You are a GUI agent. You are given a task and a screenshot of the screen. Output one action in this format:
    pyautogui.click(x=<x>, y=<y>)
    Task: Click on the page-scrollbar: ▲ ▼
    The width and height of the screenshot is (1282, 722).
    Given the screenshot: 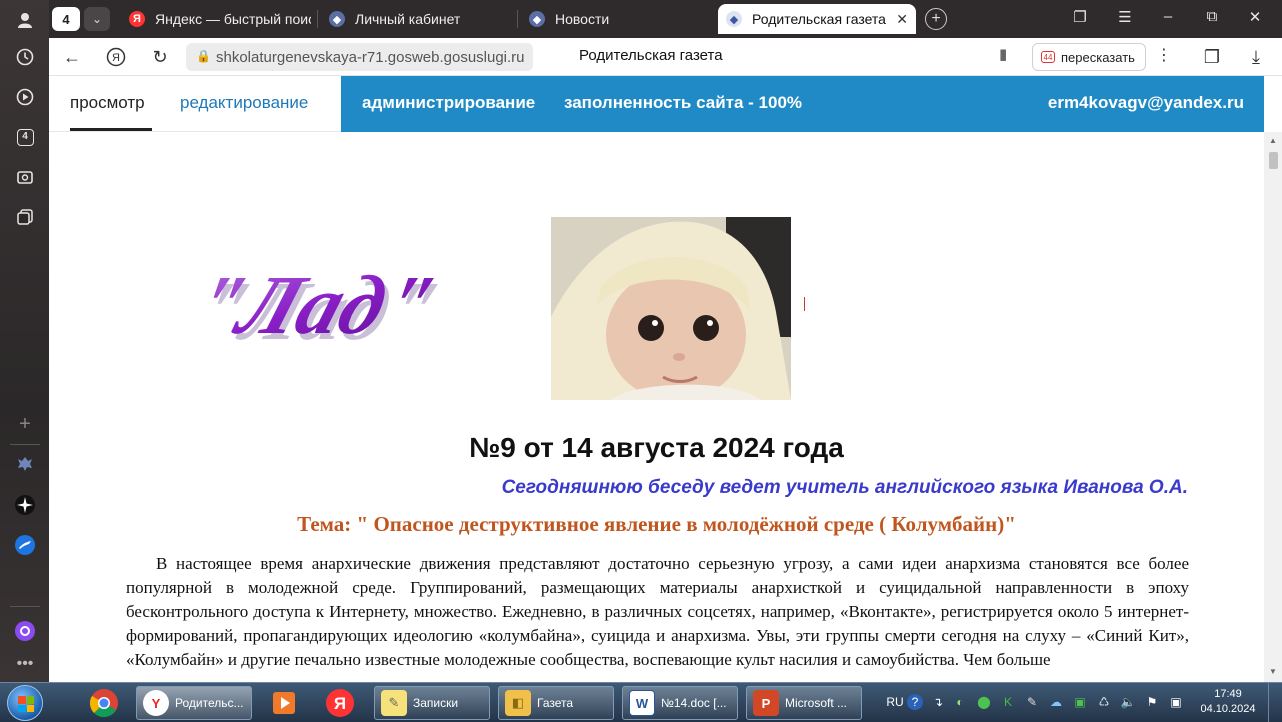 What is the action you would take?
    pyautogui.click(x=1273, y=407)
    